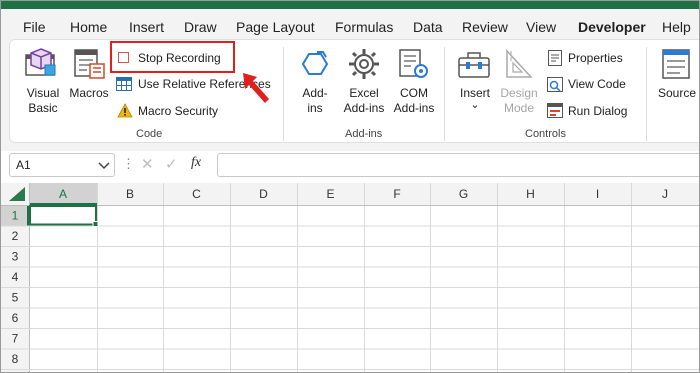 Image resolution: width=700 pixels, height=373 pixels. I want to click on macros-icon, so click(89, 64).